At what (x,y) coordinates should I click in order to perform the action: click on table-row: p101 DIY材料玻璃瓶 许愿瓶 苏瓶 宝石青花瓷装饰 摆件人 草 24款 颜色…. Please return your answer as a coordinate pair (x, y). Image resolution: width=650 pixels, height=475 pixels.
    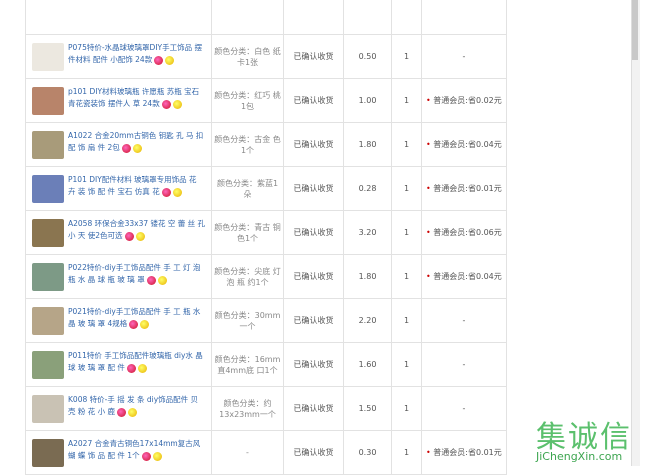
    Looking at the image, I should click on (266, 100).